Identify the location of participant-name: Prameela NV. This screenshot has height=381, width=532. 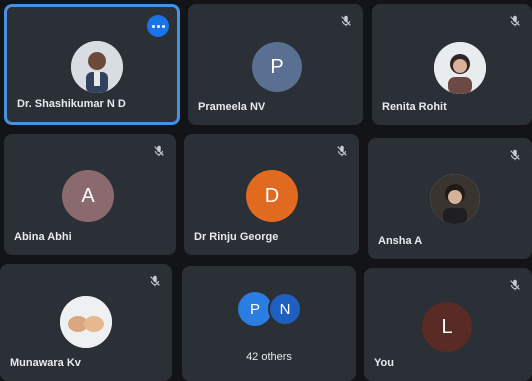
(232, 107).